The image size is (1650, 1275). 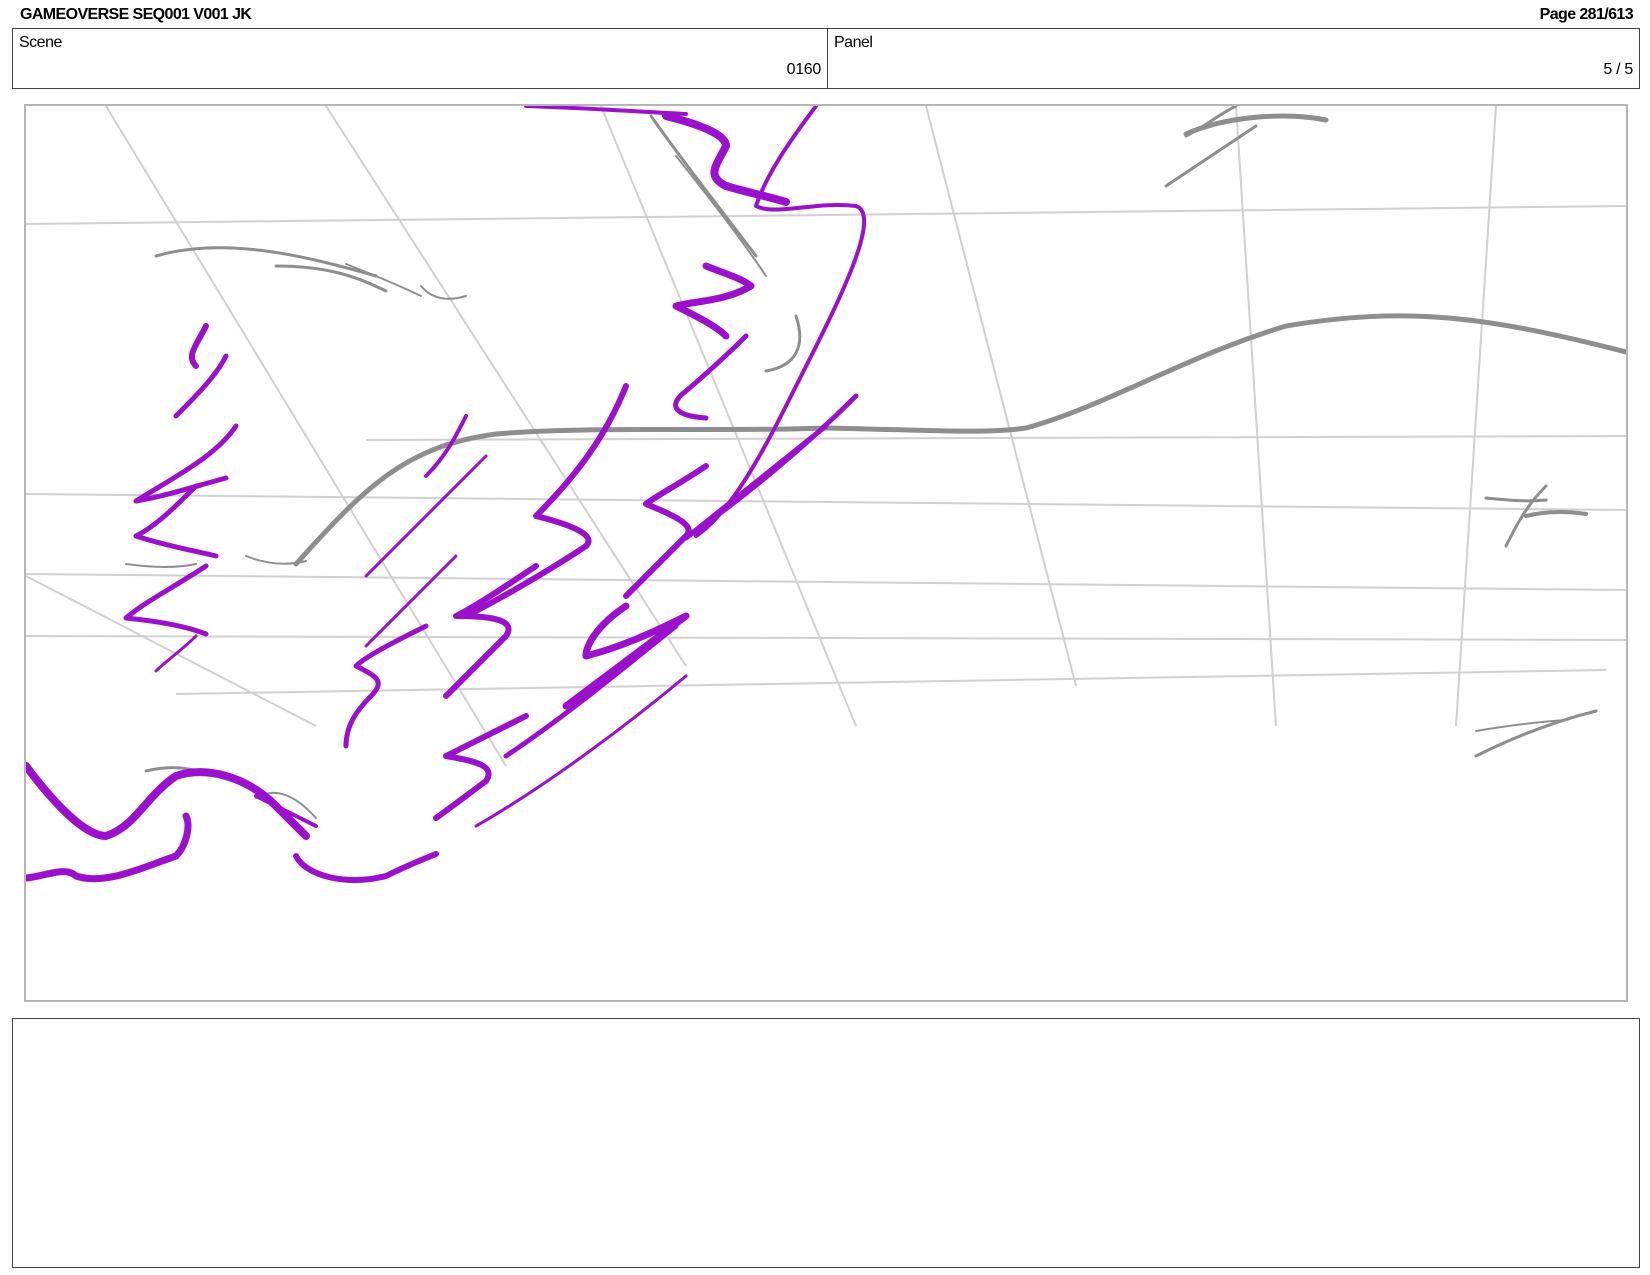 What do you see at coordinates (1618, 69) in the screenshot?
I see `panel-number: 5 / 5` at bounding box center [1618, 69].